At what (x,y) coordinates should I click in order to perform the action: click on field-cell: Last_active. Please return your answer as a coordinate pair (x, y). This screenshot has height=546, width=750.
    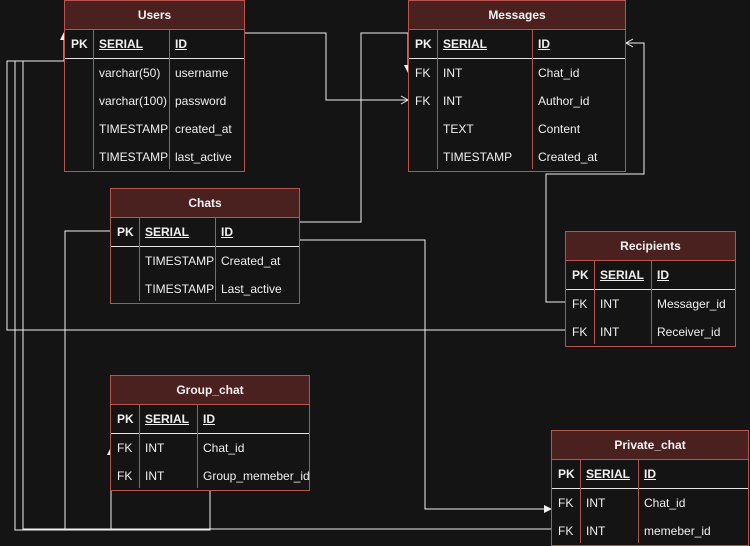
    Looking at the image, I should click on (251, 289).